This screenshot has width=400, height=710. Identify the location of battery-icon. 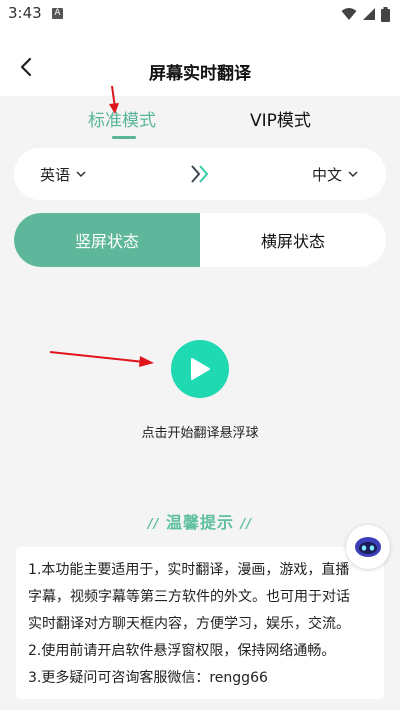
(385, 14).